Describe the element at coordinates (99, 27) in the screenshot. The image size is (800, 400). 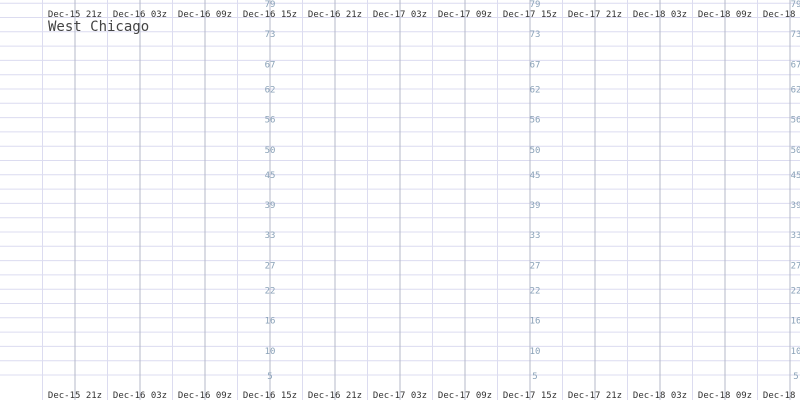
I see `station-title: West Chicago` at that location.